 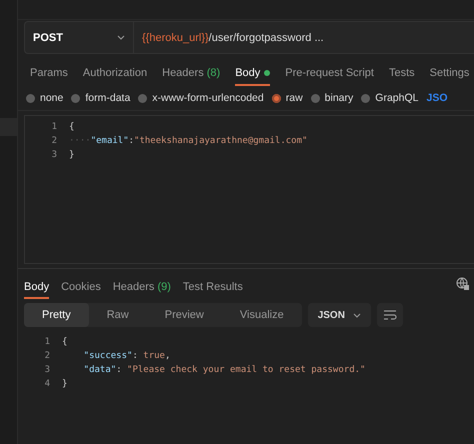 I want to click on request-tab: Settings, so click(x=450, y=74).